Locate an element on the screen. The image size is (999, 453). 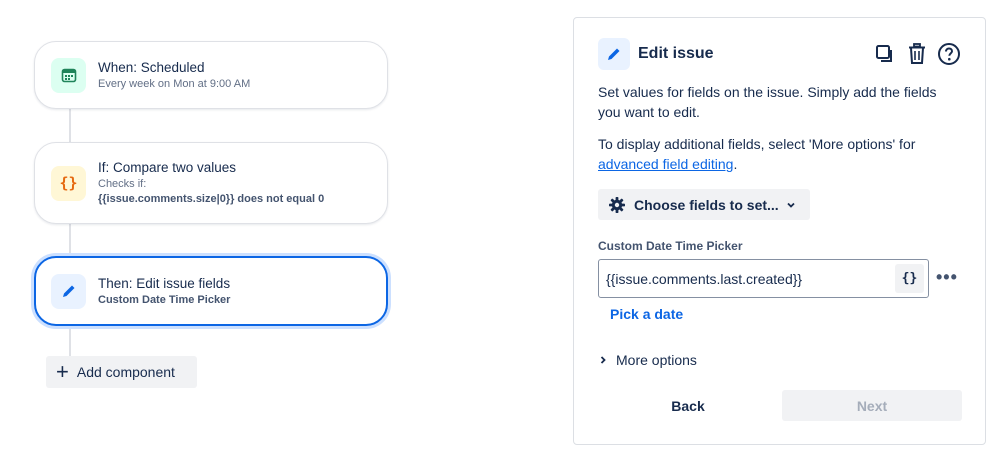
trigger-subtitle: Every week on Mon at 9:00 AM is located at coordinates (174, 83).